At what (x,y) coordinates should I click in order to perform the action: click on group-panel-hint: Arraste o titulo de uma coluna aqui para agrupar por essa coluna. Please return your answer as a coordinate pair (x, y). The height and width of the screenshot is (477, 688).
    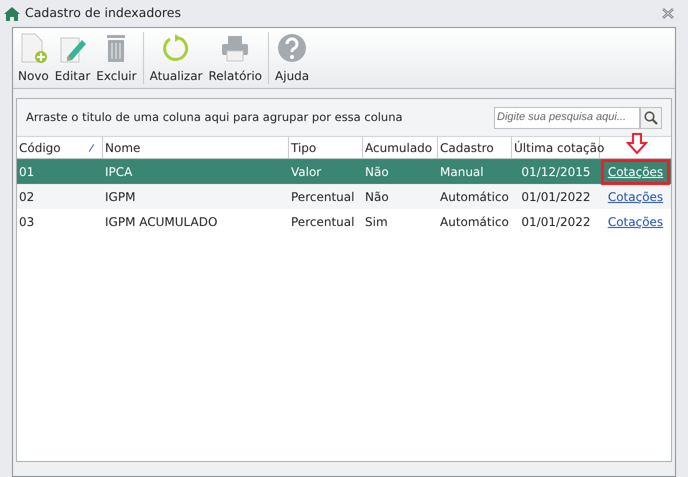
    Looking at the image, I should click on (215, 117).